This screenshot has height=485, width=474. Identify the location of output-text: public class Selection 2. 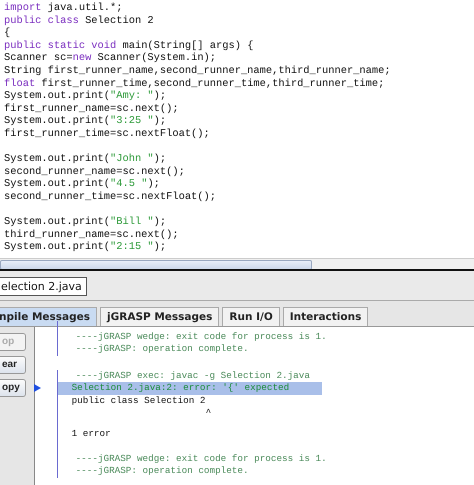
(139, 400).